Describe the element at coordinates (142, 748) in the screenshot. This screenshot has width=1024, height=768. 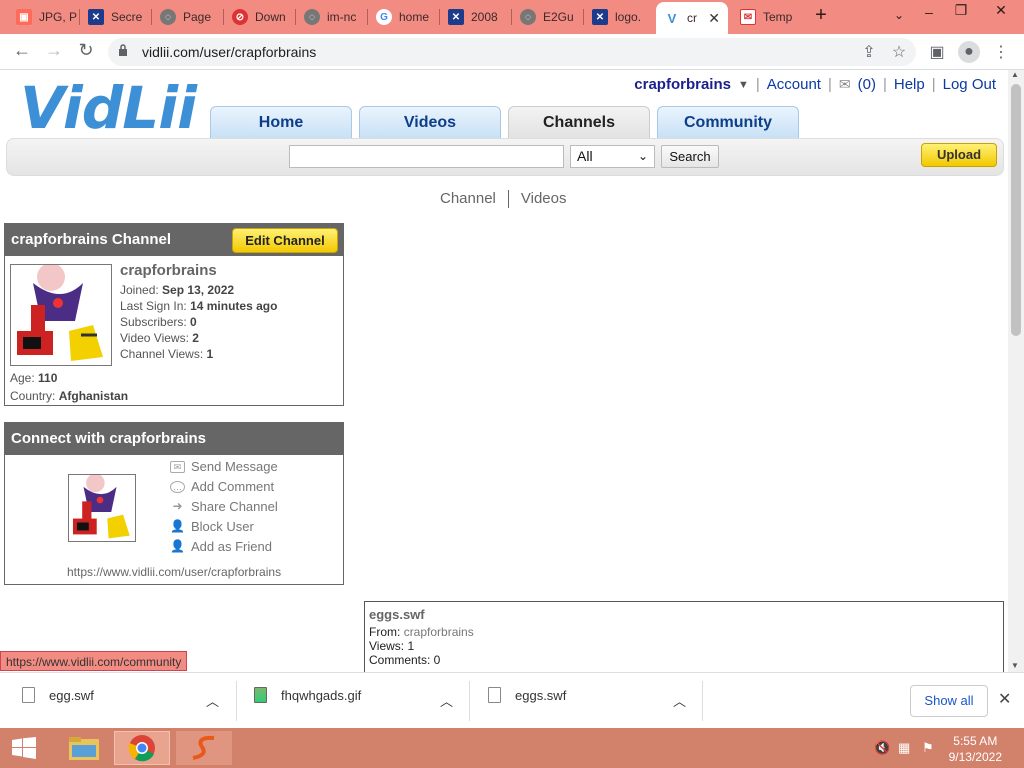
I see `chrome-taskbar-icon` at that location.